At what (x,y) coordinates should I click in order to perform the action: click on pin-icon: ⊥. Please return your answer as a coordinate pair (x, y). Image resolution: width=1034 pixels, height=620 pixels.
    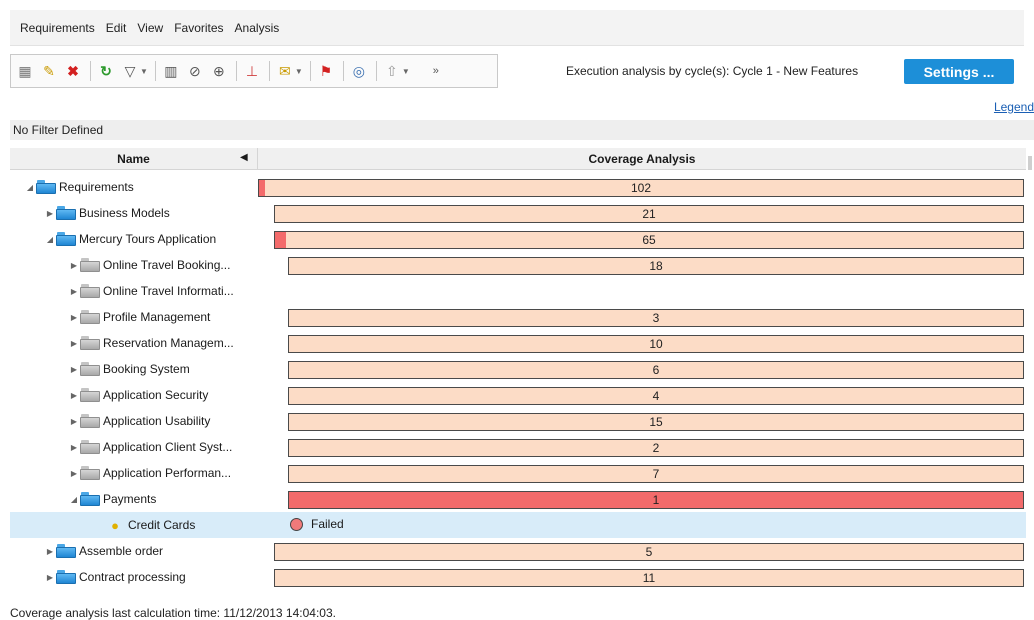
    Looking at the image, I should click on (252, 71).